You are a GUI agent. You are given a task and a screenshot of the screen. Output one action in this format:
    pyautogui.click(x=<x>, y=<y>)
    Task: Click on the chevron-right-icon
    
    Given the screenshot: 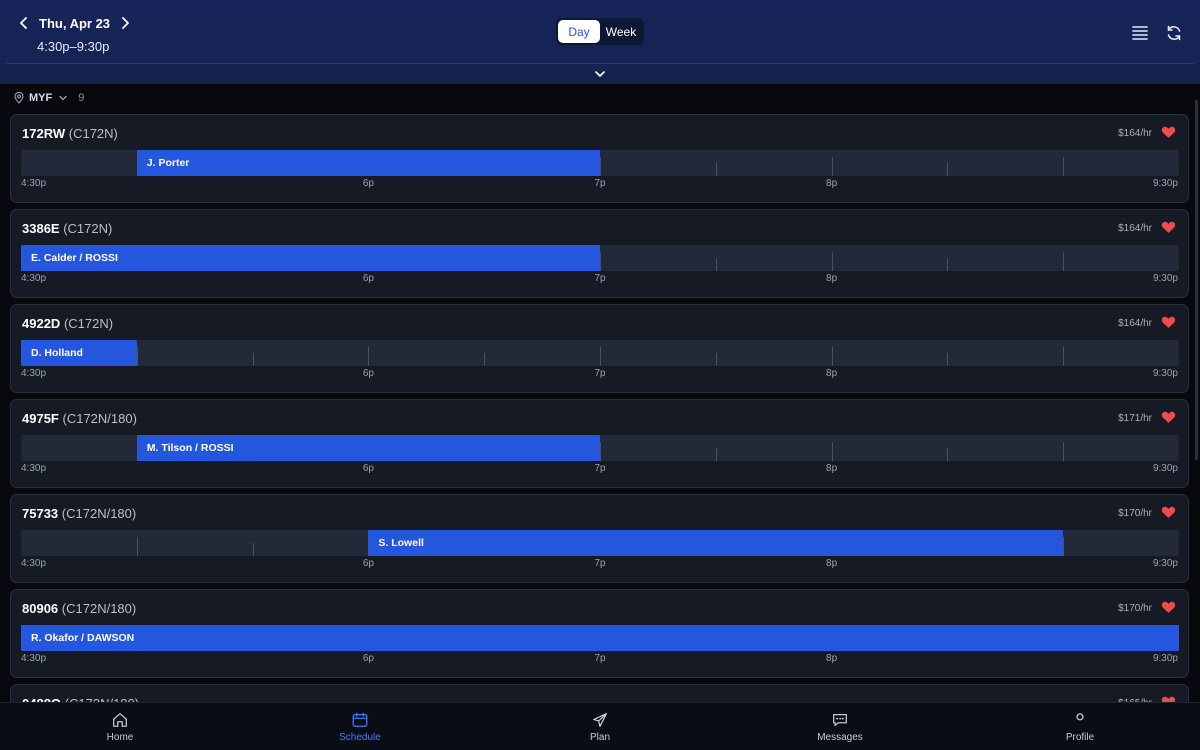 What is the action you would take?
    pyautogui.click(x=125, y=23)
    